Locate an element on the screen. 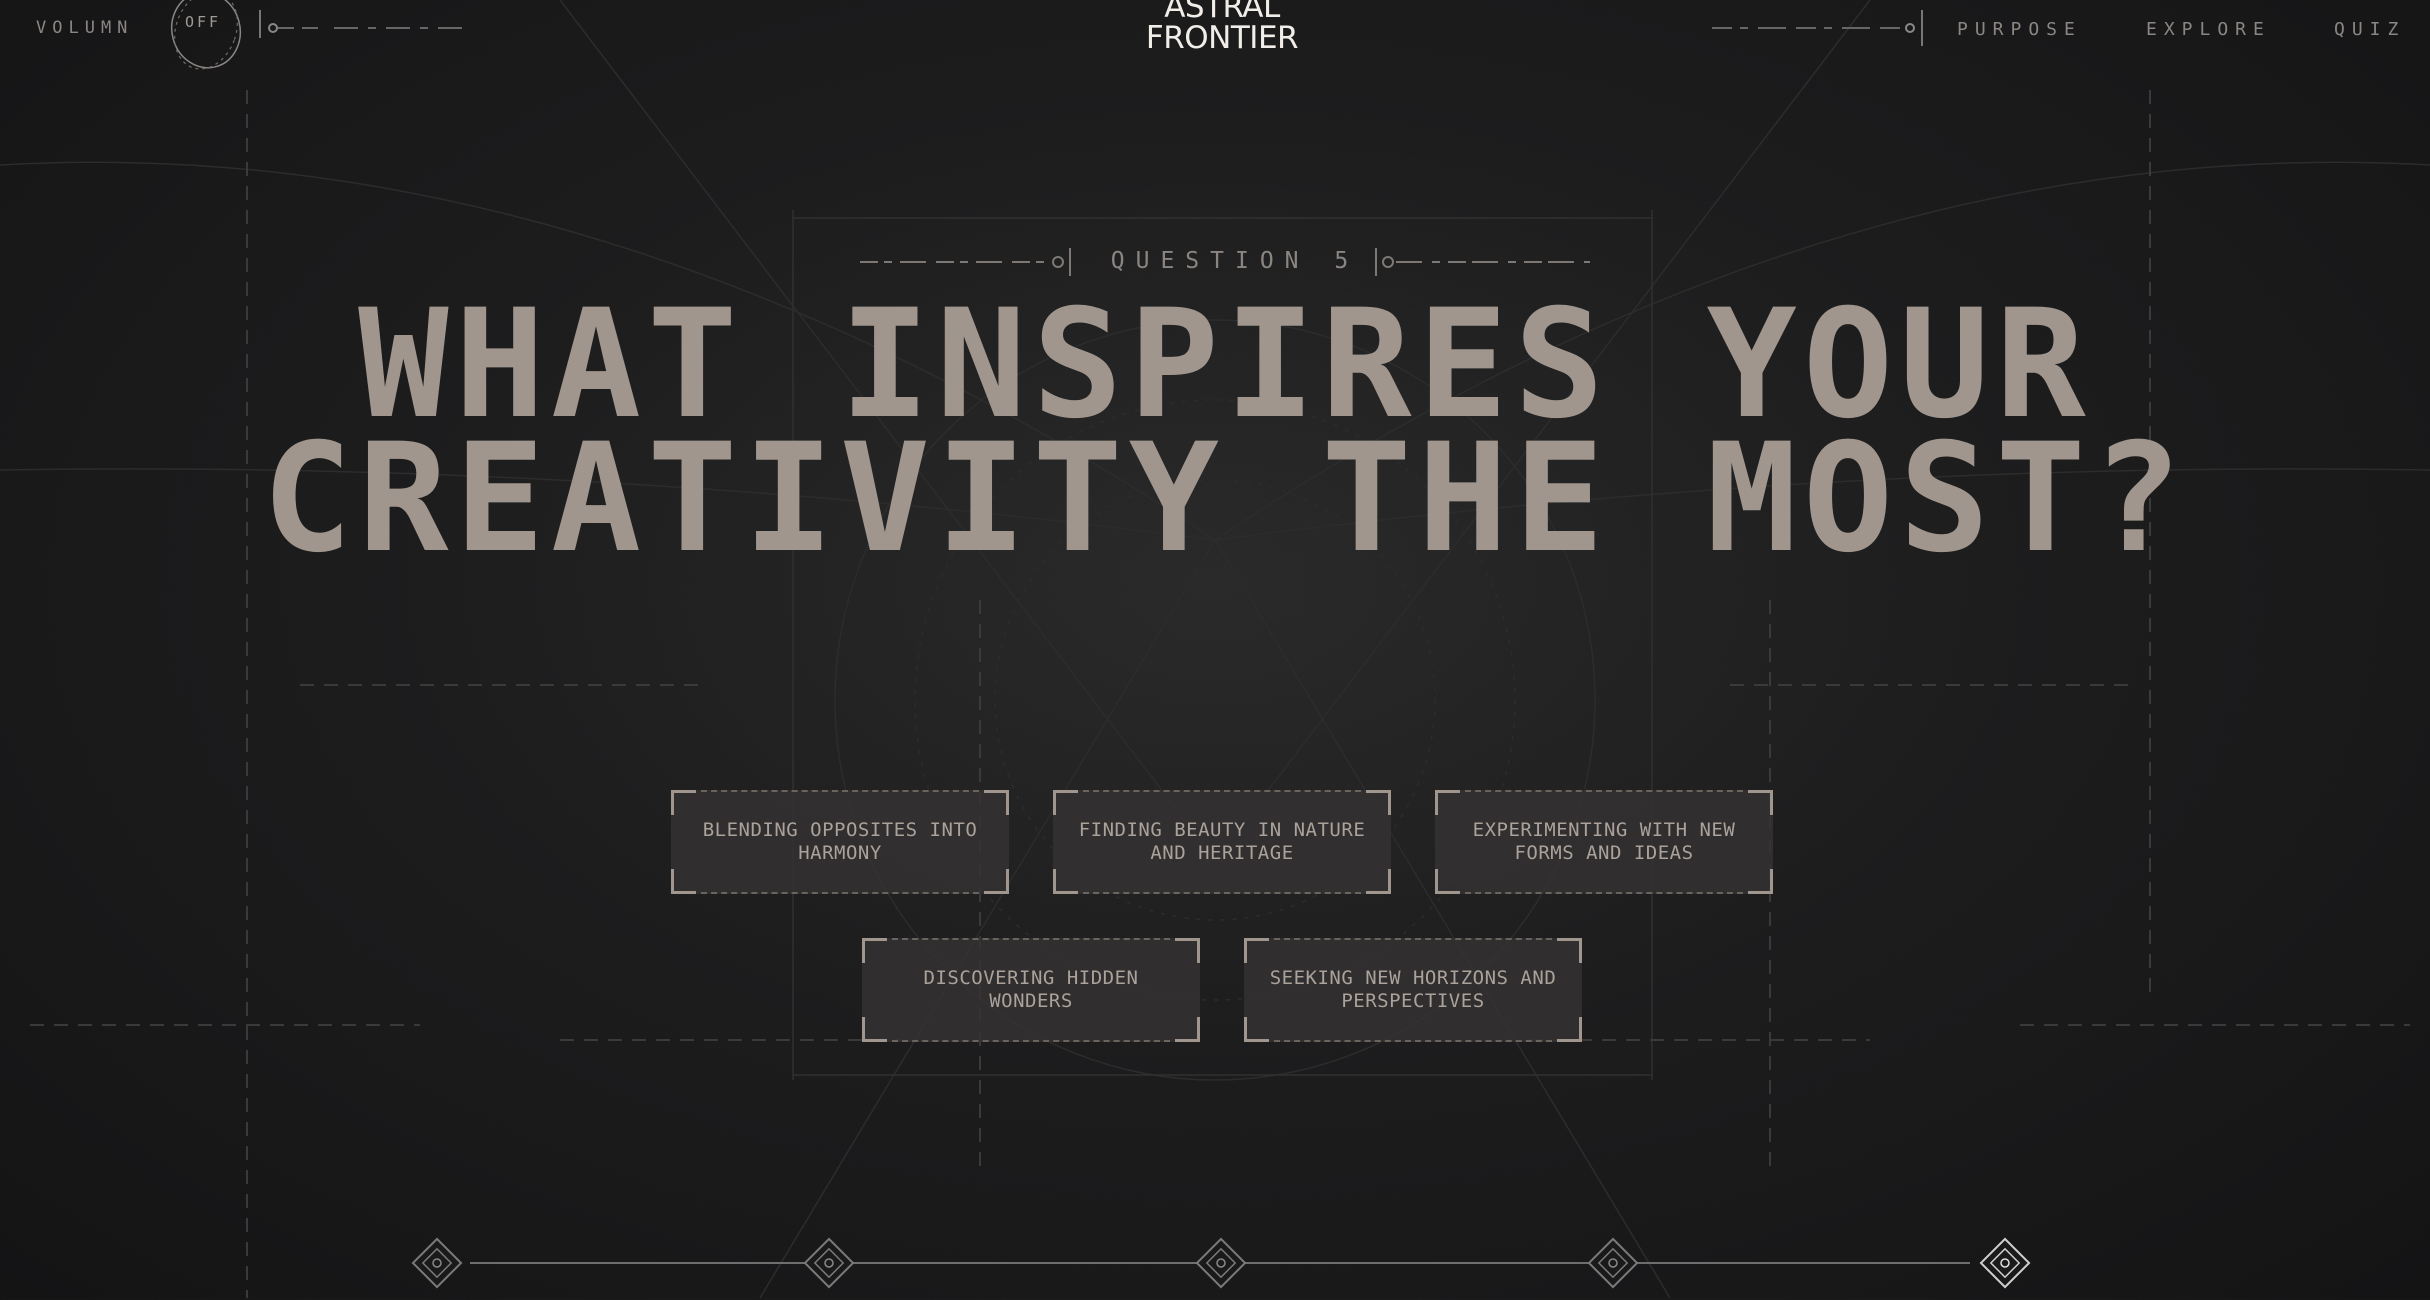 This screenshot has height=1300, width=2430. answer-option: FINDING BEAUTY IN NATURE AND HERITAGE is located at coordinates (1222, 842).